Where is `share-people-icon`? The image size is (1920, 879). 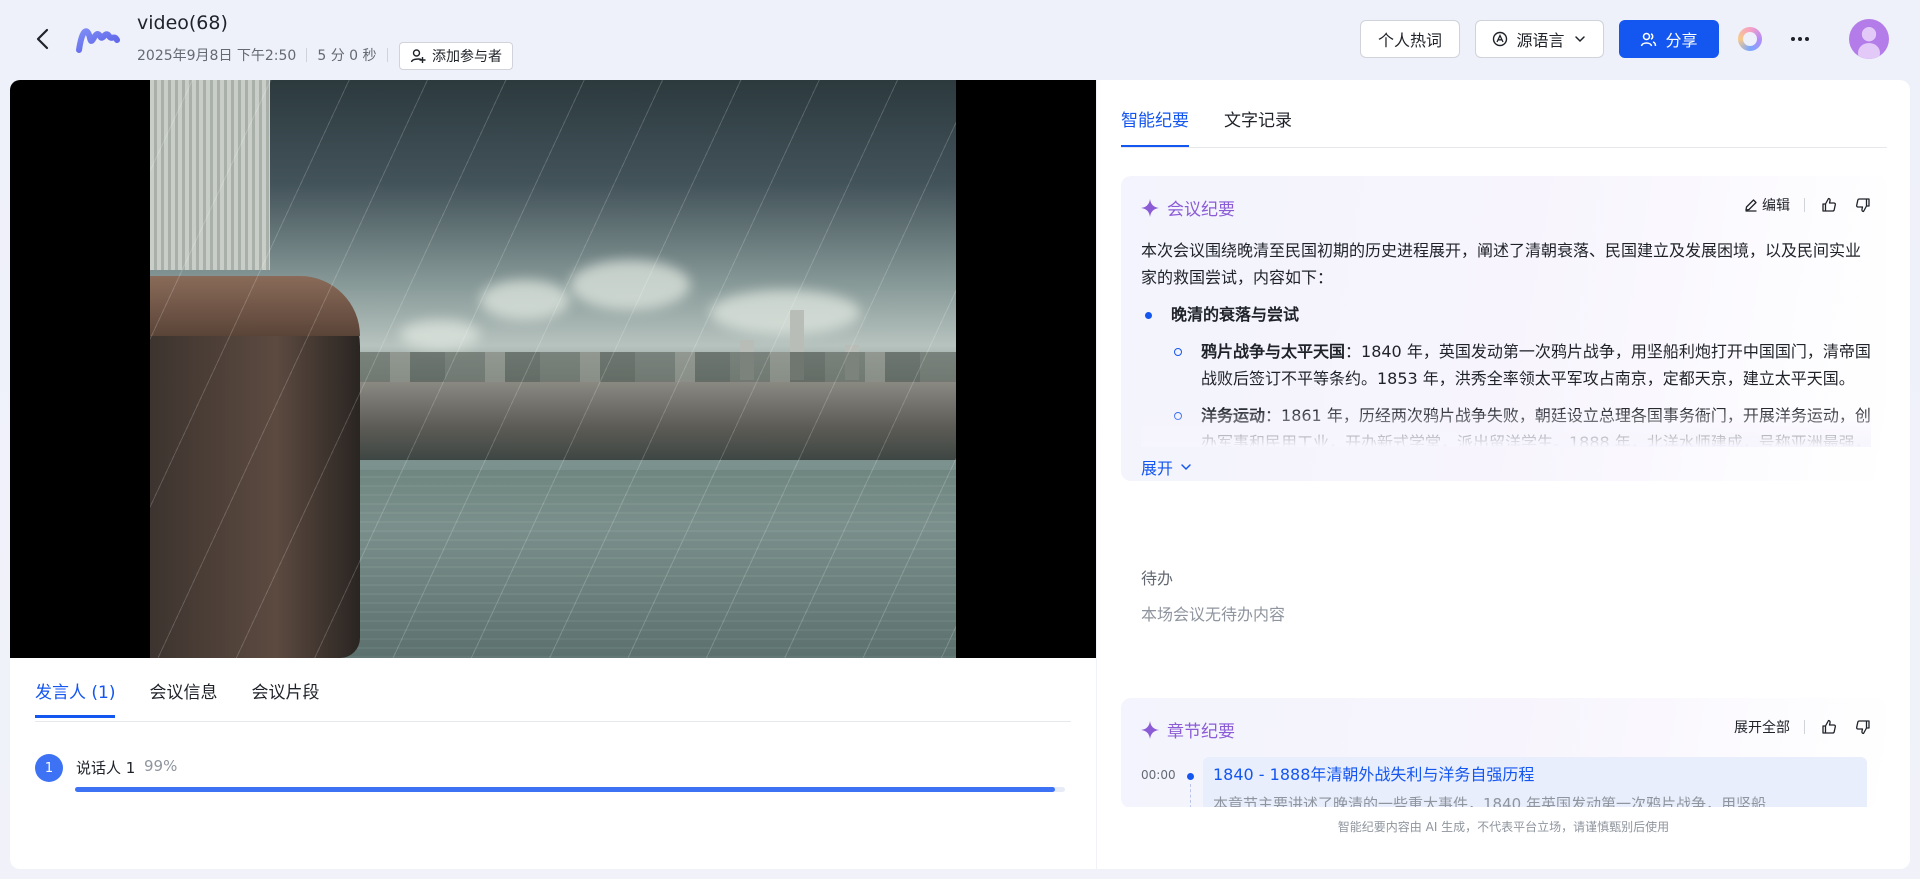 share-people-icon is located at coordinates (1649, 39).